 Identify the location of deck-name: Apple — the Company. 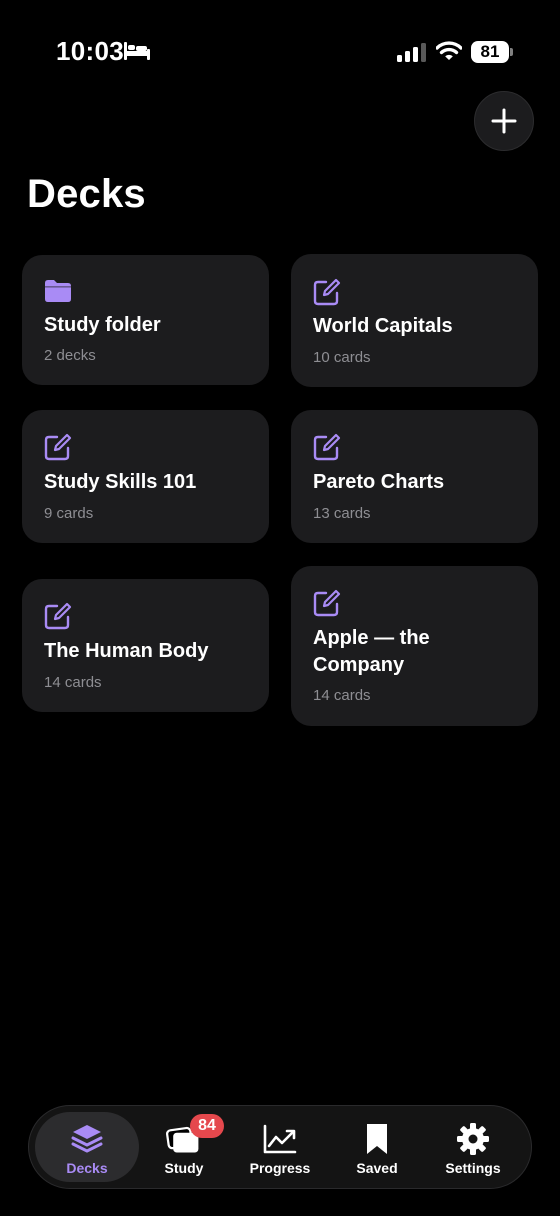
(371, 651).